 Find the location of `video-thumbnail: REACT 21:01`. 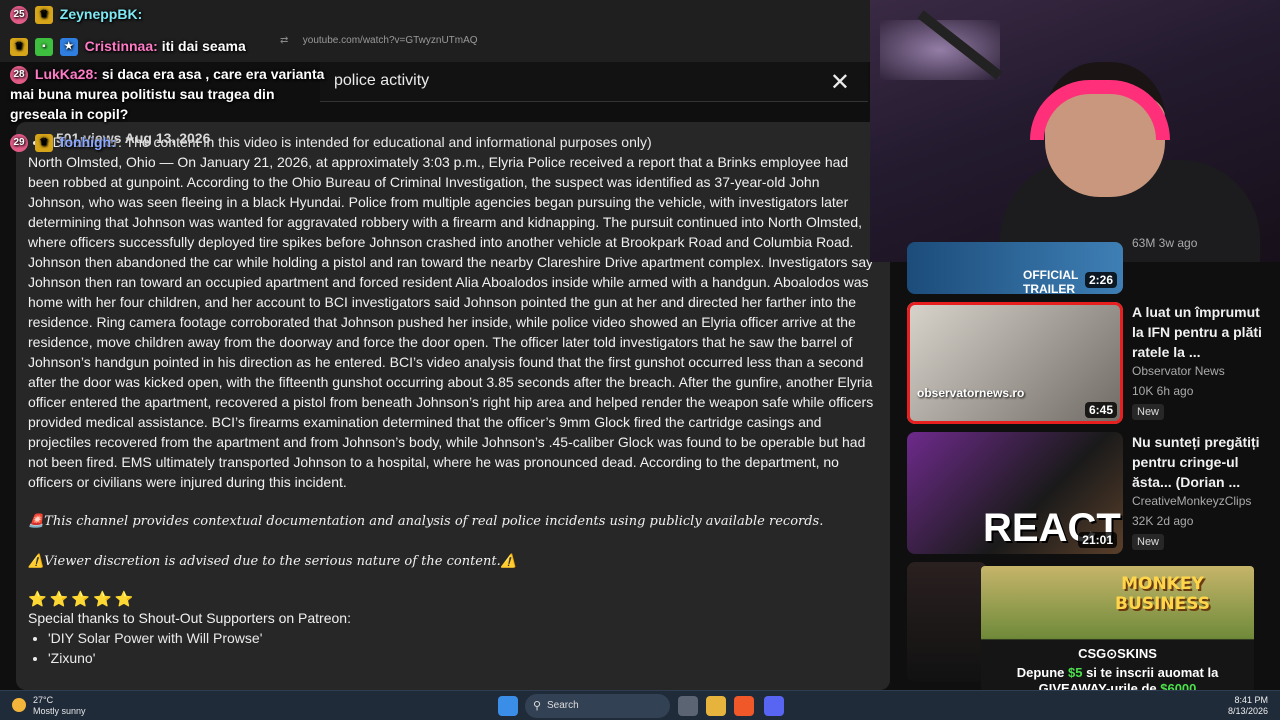

video-thumbnail: REACT 21:01 is located at coordinates (1015, 493).